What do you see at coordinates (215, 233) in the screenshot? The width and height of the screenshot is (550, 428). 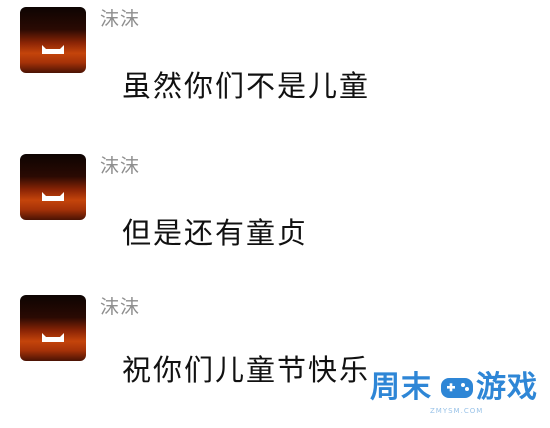 I see `message-text: 但是还有童贞` at bounding box center [215, 233].